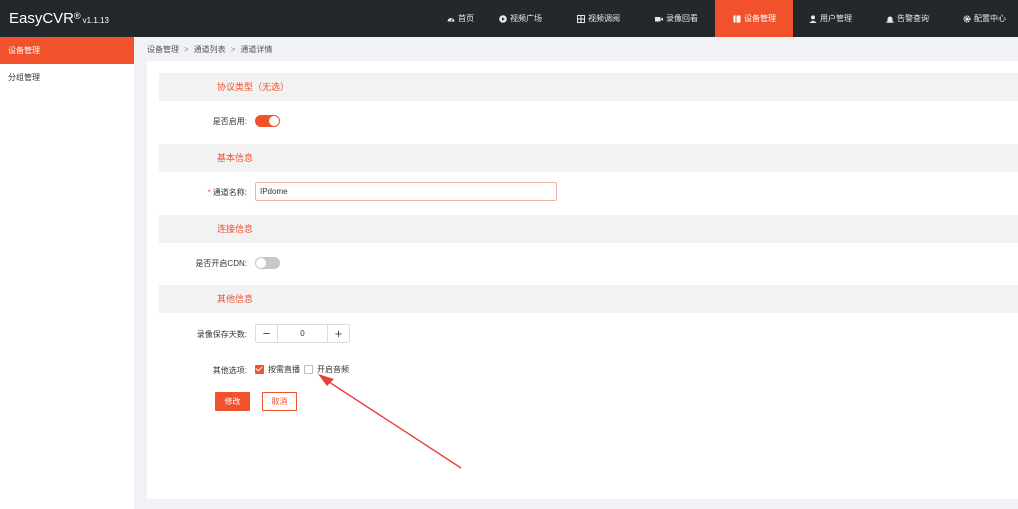 This screenshot has width=1018, height=509. I want to click on nav-video-square-label: 视频广场, so click(526, 18).